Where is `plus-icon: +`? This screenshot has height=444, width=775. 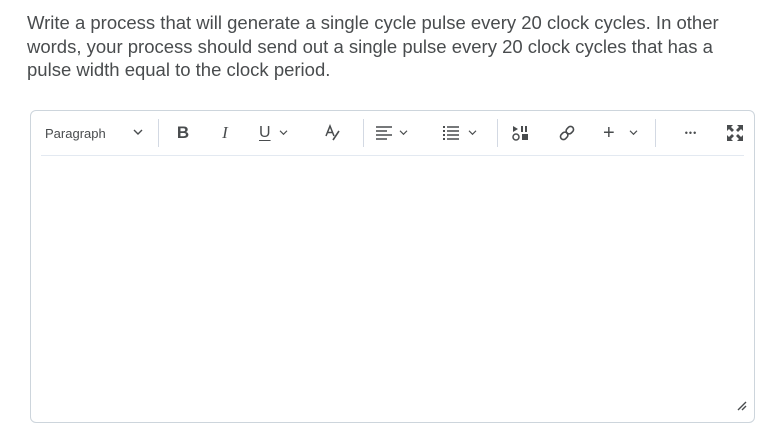
plus-icon: + is located at coordinates (609, 133).